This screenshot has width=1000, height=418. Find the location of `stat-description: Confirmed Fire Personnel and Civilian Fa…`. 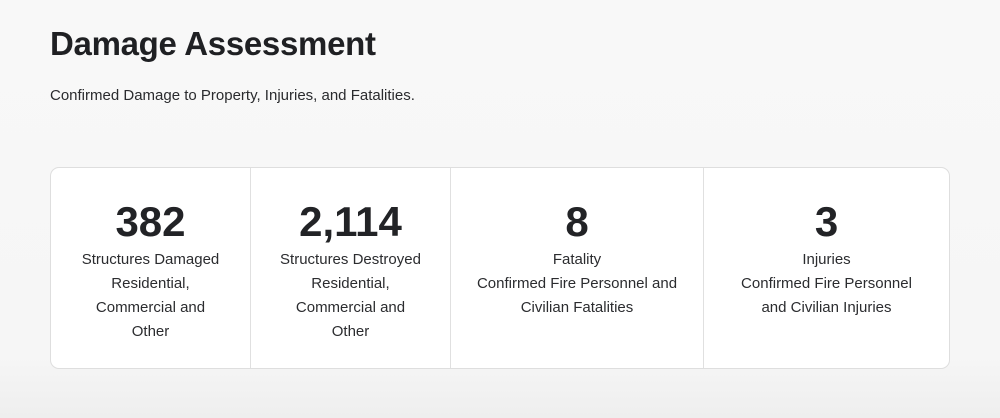

stat-description: Confirmed Fire Personnel and Civilian Fa… is located at coordinates (577, 295).